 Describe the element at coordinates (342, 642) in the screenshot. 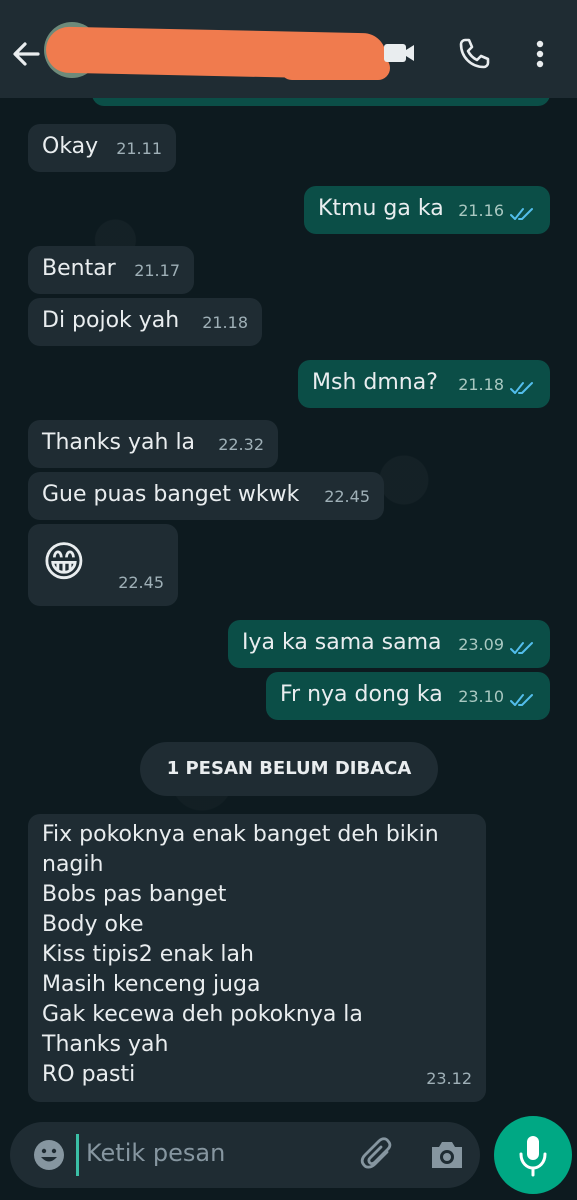

I see `message-text: Iya ka sama sama` at that location.